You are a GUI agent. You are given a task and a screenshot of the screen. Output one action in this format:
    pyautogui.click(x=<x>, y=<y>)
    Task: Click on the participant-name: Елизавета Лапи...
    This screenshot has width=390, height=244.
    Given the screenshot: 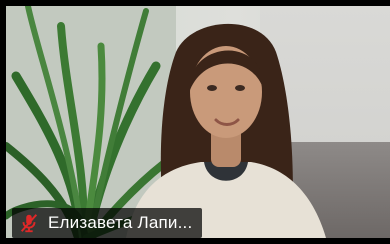 What is the action you would take?
    pyautogui.click(x=120, y=222)
    